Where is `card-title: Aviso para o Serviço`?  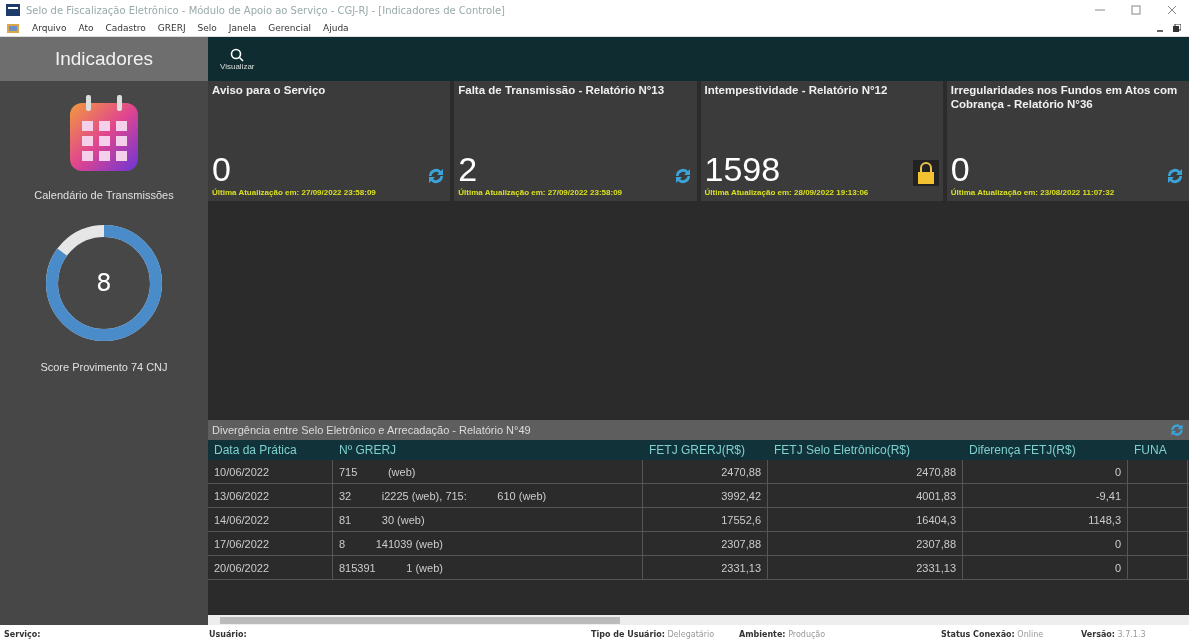 card-title: Aviso para o Serviço is located at coordinates (269, 91).